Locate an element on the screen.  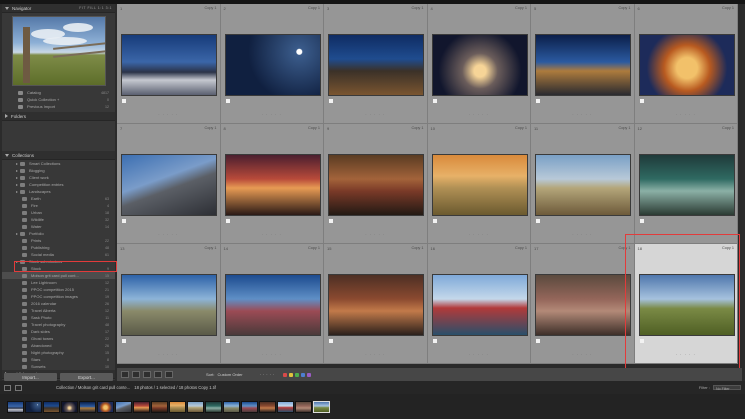
grid-cell: 14 Copy 1 · · · · · is located at coordinates (272, 304).